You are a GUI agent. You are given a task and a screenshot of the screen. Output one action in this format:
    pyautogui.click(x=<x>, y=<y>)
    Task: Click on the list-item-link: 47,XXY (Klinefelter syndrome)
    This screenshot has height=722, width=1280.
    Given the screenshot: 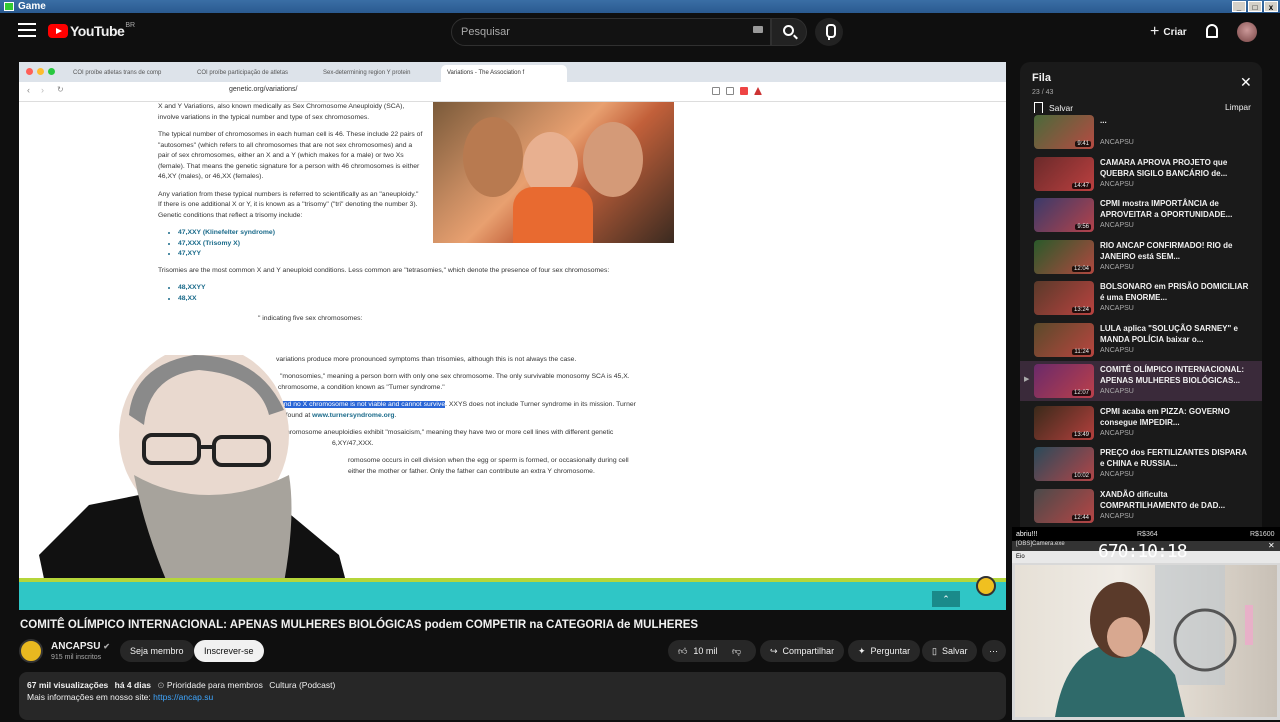 What is the action you would take?
    pyautogui.click(x=428, y=233)
    